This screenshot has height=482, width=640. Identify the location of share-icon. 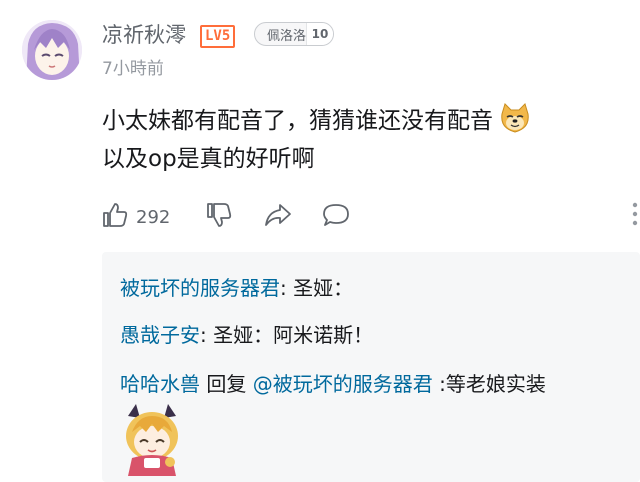
(278, 217).